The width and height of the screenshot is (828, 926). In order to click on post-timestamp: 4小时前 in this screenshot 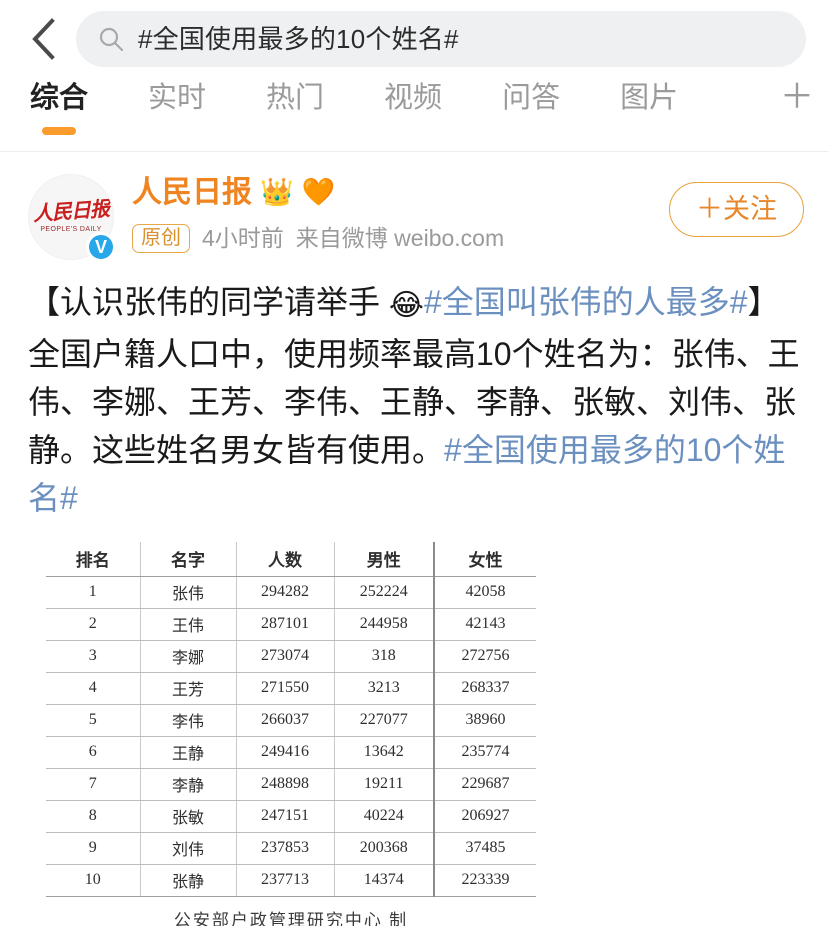, I will do `click(243, 238)`.